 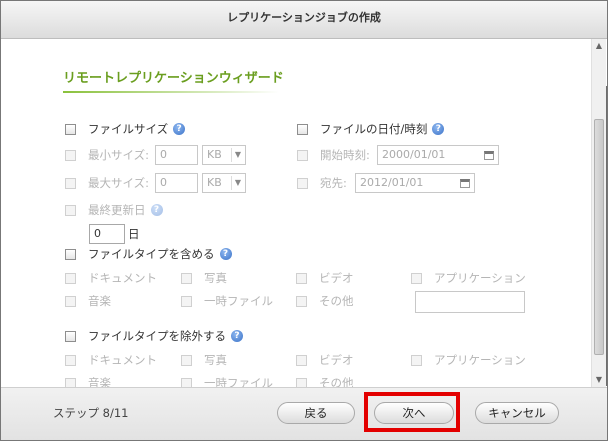 I want to click on min-size-checkbox, so click(x=70, y=155).